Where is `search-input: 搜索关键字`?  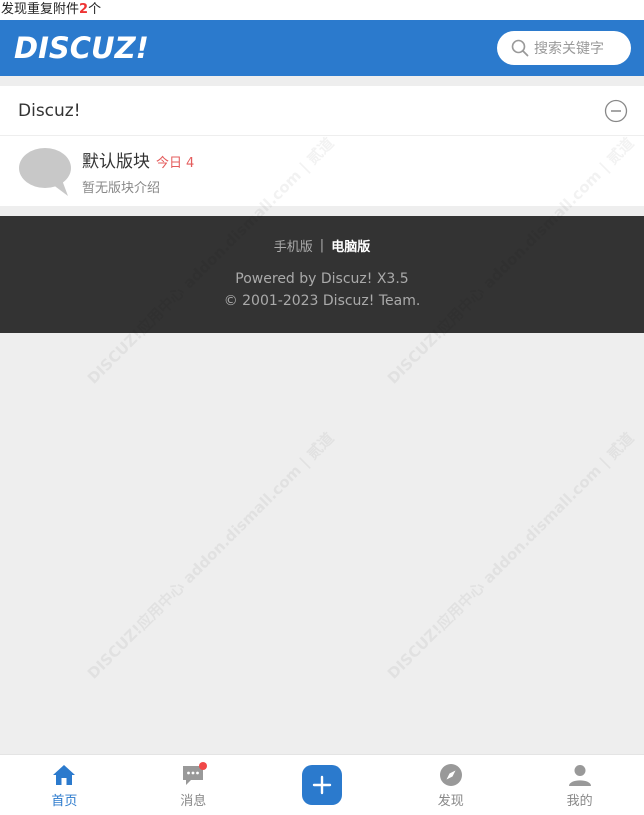
search-input: 搜索关键字 is located at coordinates (564, 48).